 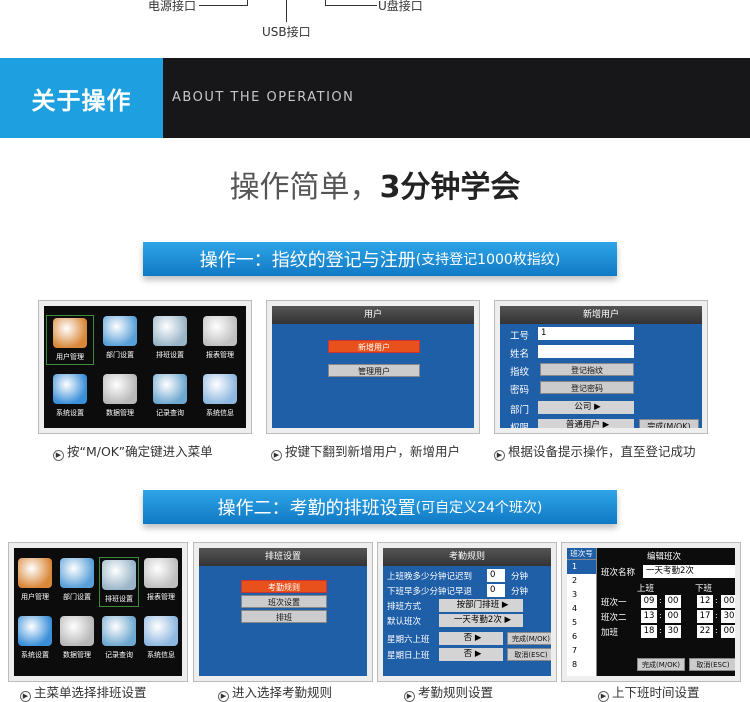 I want to click on op2-note: (可自定义24个班次), so click(x=479, y=508).